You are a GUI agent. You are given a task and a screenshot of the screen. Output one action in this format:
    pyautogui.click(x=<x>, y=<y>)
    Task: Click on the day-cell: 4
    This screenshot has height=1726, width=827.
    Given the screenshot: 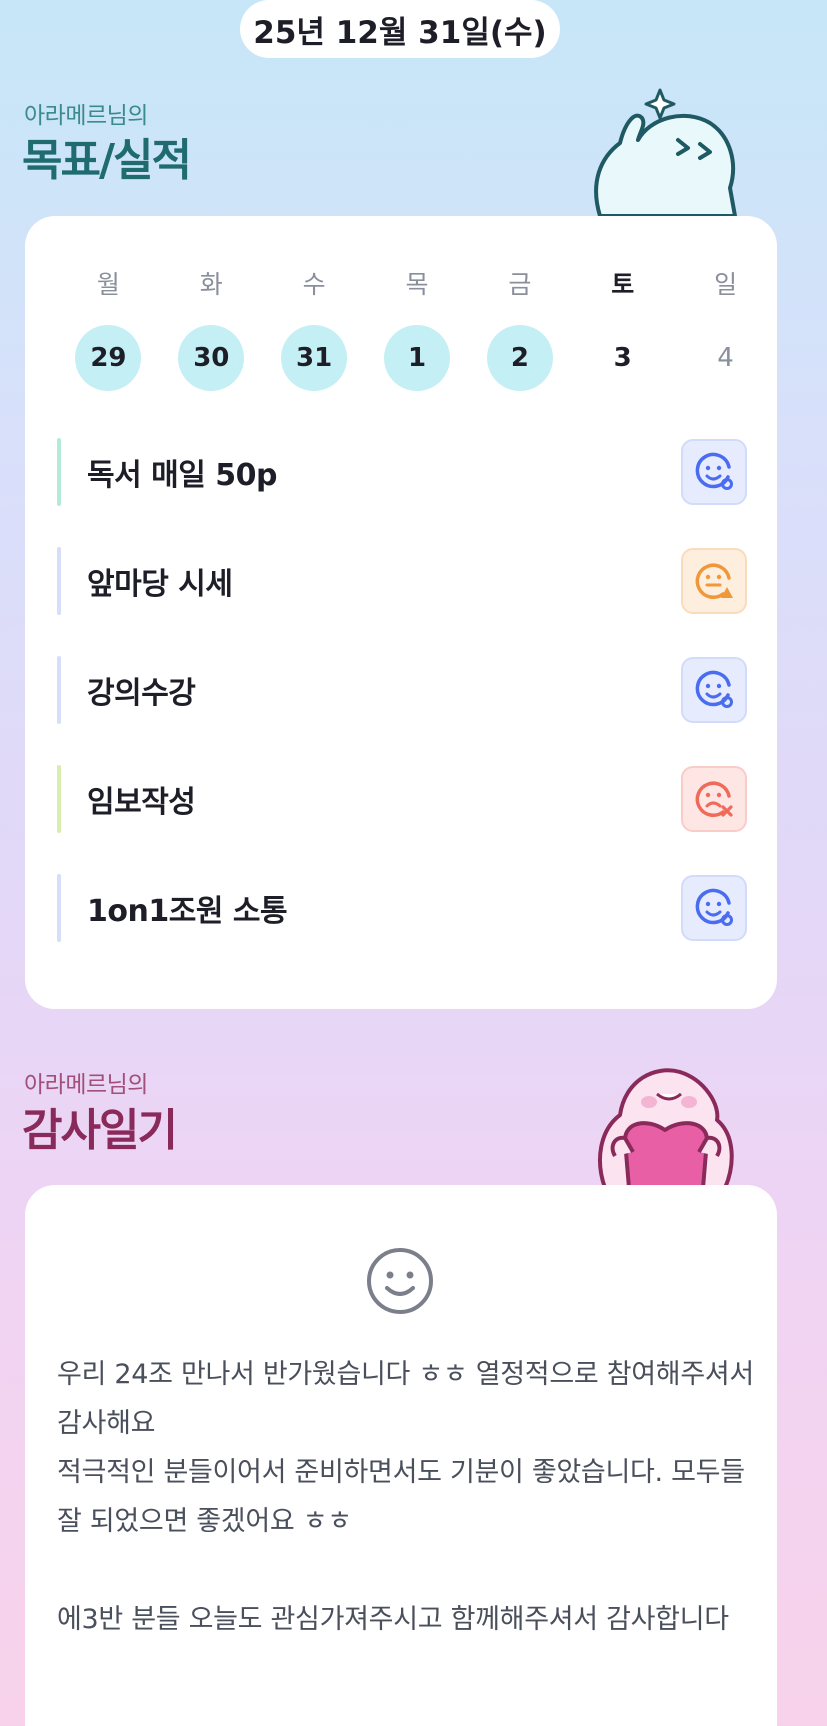 What is the action you would take?
    pyautogui.click(x=725, y=358)
    